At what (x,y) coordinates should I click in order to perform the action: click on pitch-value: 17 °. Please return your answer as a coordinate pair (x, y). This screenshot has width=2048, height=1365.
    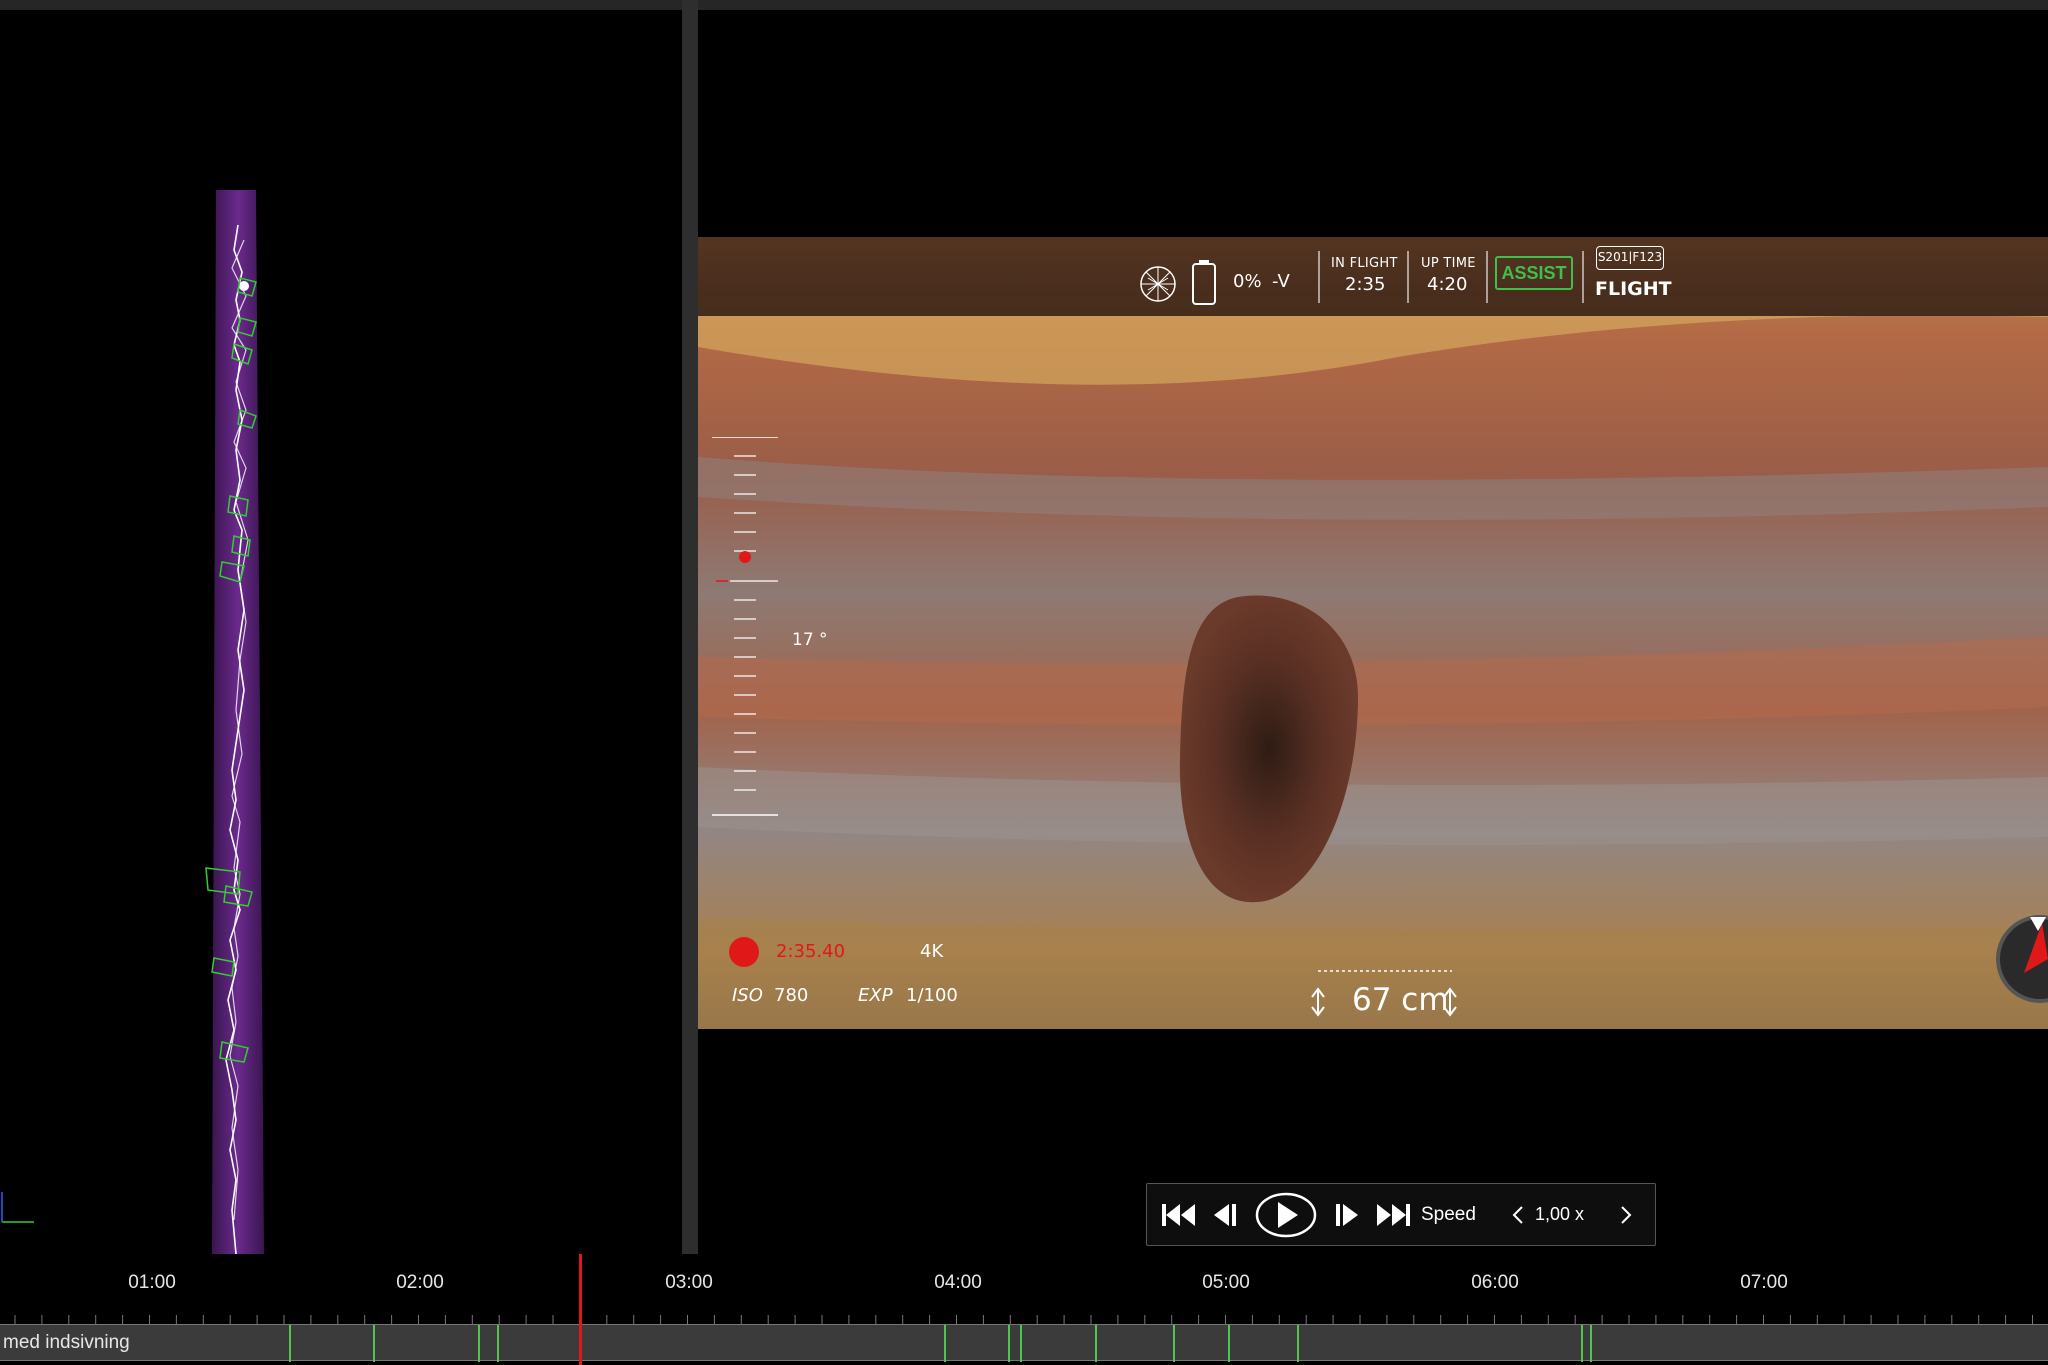
    Looking at the image, I should click on (810, 640).